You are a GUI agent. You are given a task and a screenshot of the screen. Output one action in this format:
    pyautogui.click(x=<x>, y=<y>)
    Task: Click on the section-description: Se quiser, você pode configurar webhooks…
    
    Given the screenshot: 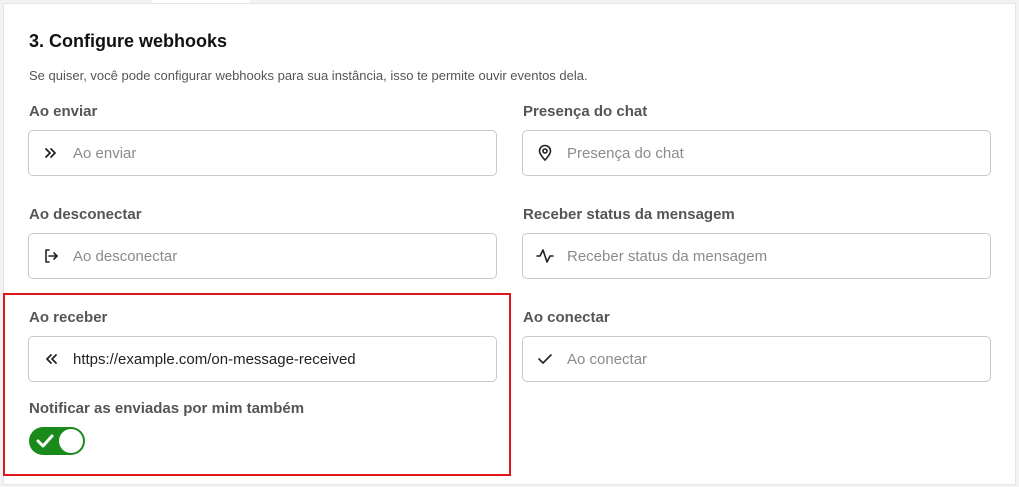 What is the action you would take?
    pyautogui.click(x=308, y=75)
    